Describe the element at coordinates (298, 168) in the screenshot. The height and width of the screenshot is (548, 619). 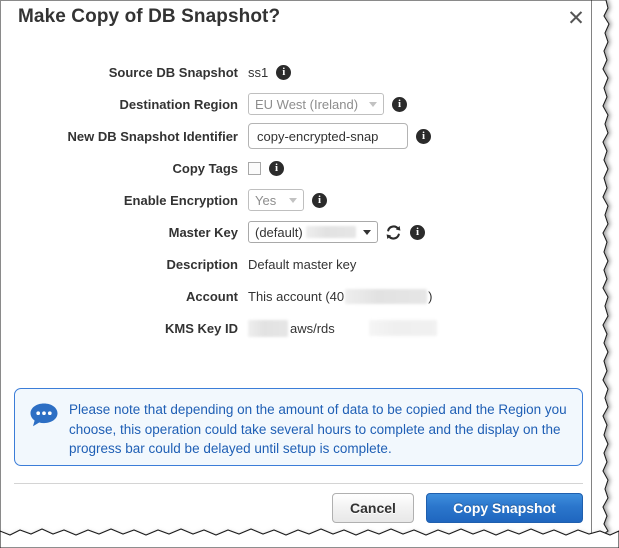
I see `form-row-copy-tags: Copy Tags i` at that location.